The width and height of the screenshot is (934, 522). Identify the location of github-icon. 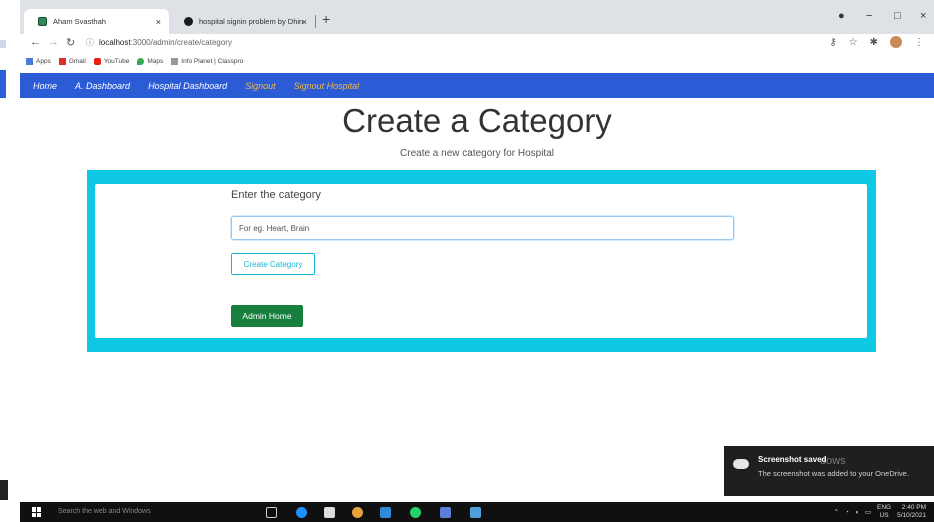
(188, 21).